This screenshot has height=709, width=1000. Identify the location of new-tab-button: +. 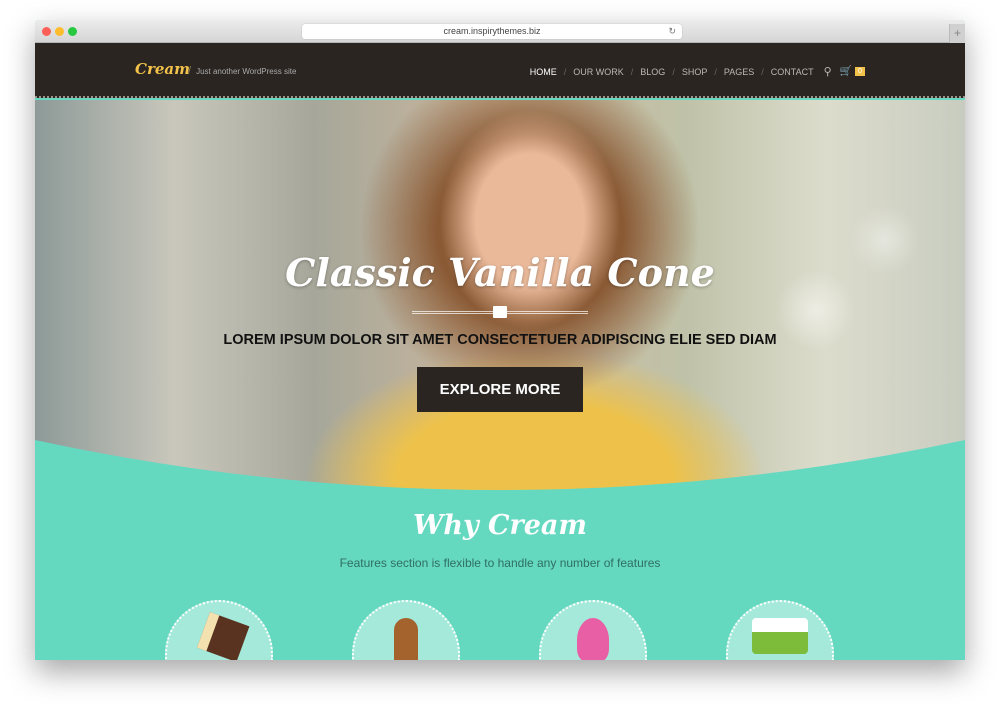
(957, 33).